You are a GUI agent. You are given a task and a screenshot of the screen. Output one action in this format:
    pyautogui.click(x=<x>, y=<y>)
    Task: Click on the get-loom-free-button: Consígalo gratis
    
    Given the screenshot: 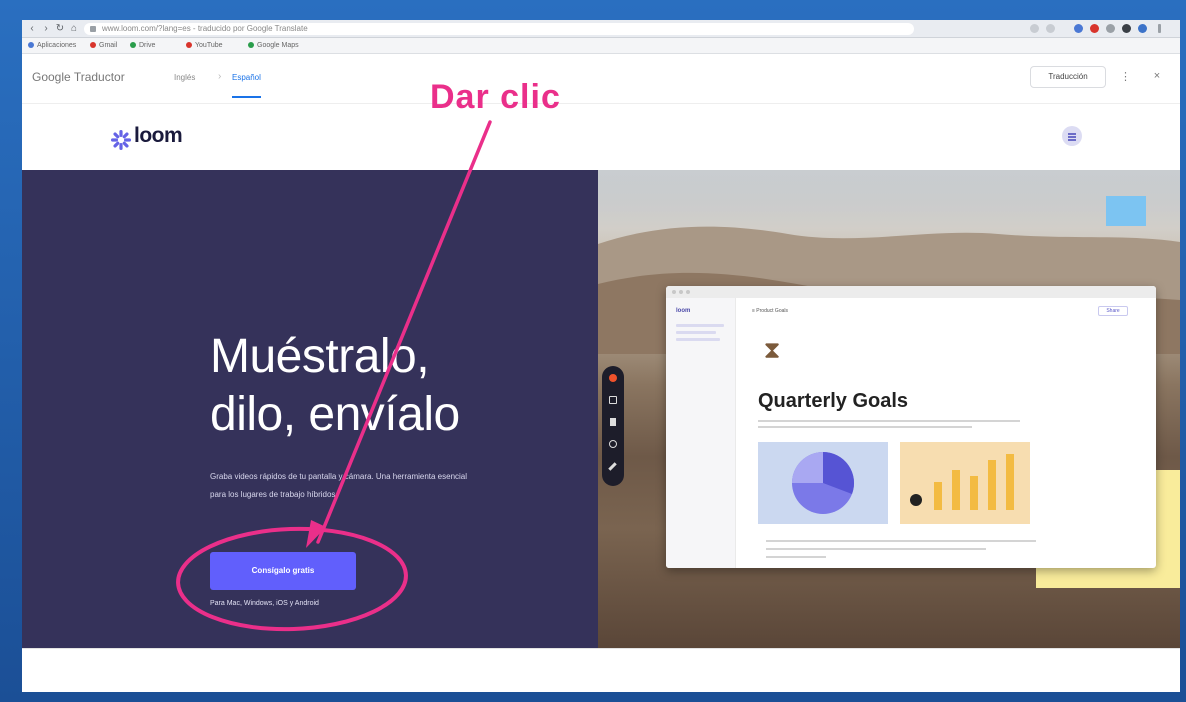 What is the action you would take?
    pyautogui.click(x=283, y=571)
    